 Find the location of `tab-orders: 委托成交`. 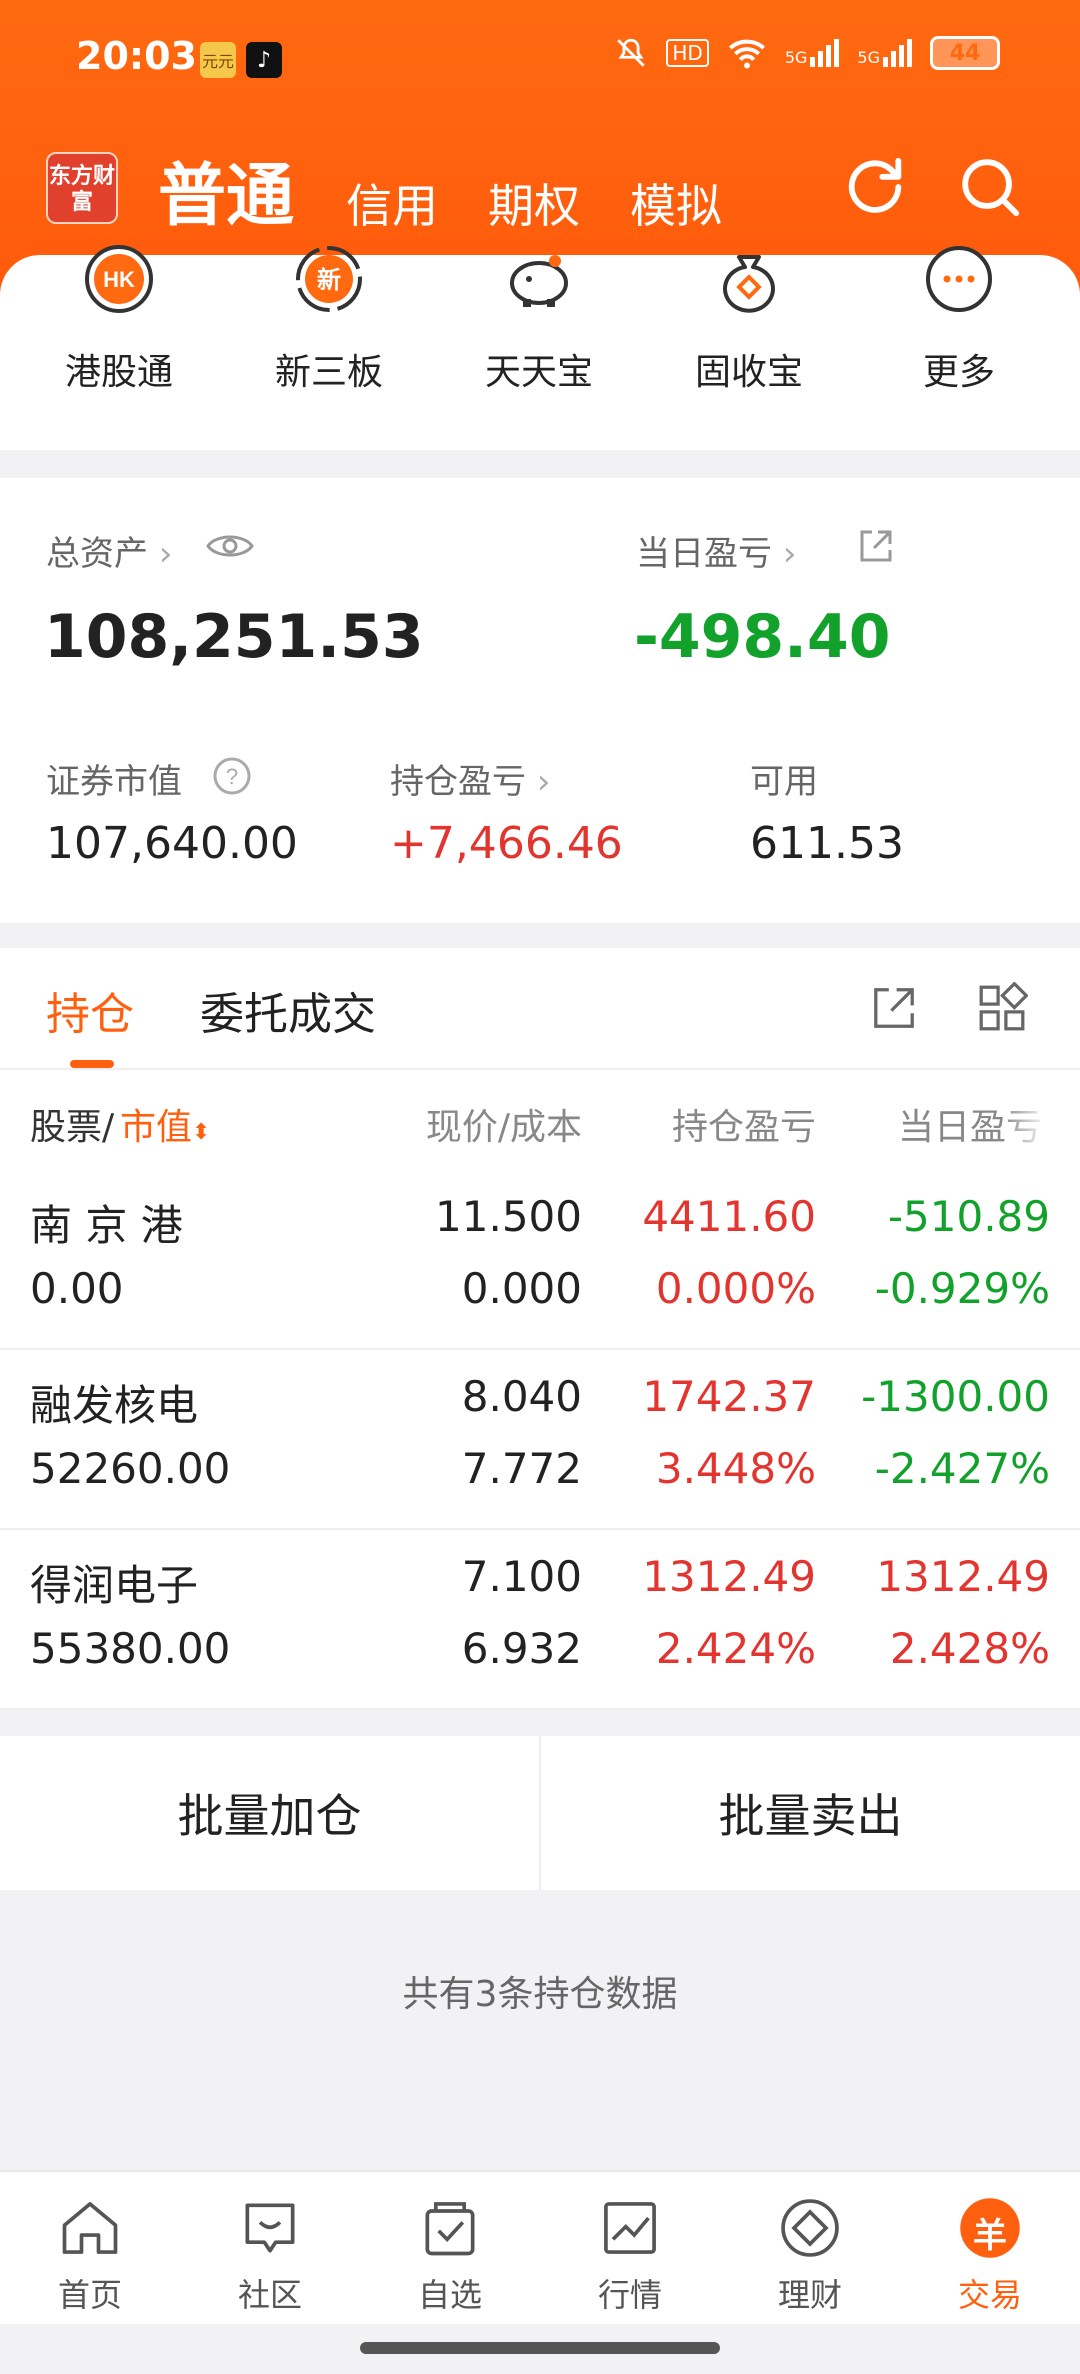

tab-orders: 委托成交 is located at coordinates (288, 1010).